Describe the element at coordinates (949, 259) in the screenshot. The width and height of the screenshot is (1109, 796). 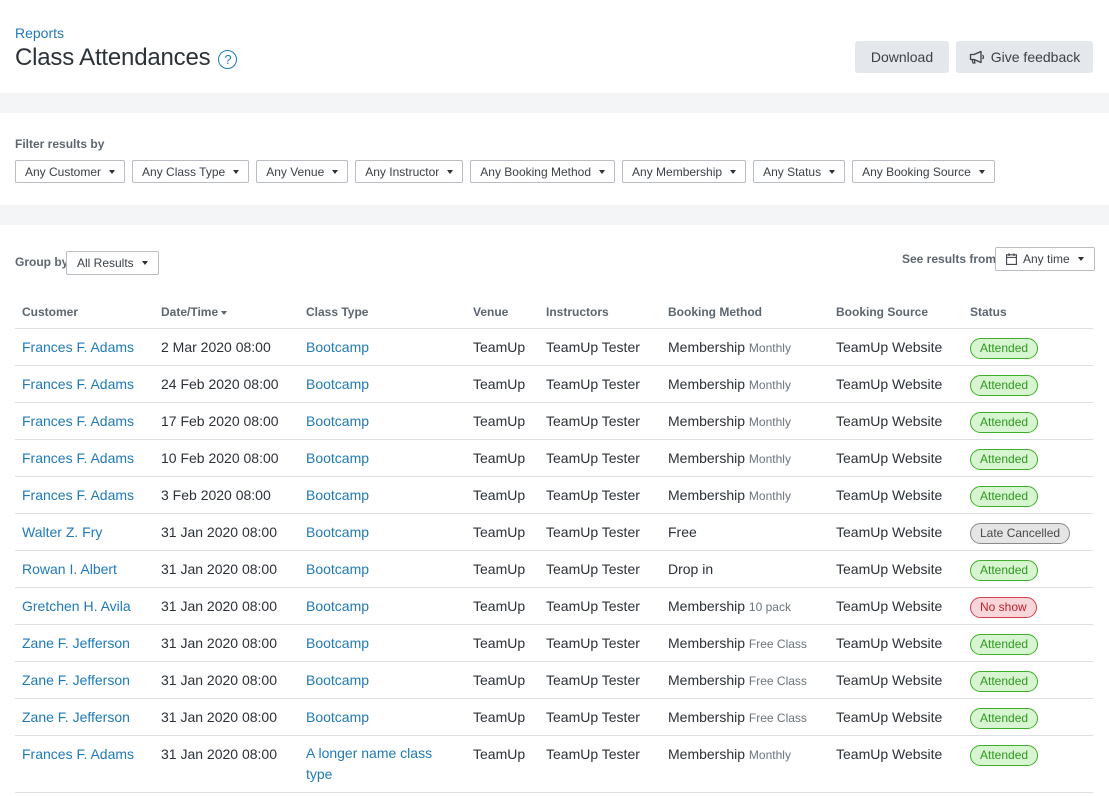
I see `see-results-from-label: See results from` at that location.